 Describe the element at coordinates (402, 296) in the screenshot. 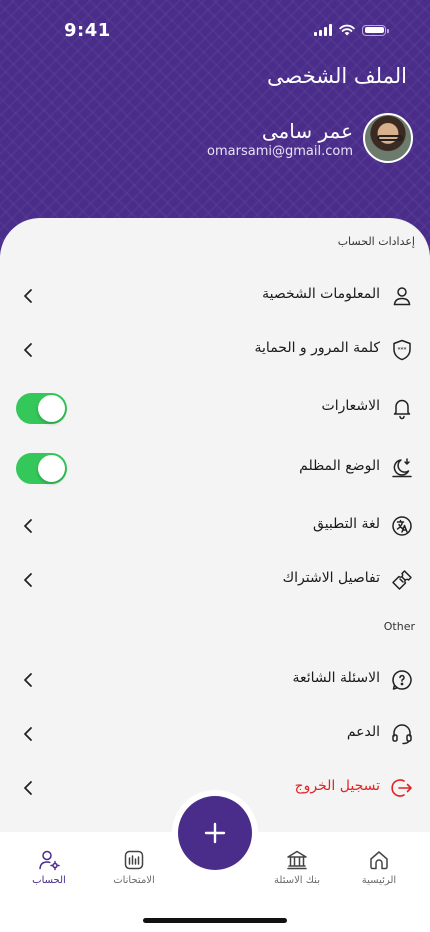

I see `user-icon` at that location.